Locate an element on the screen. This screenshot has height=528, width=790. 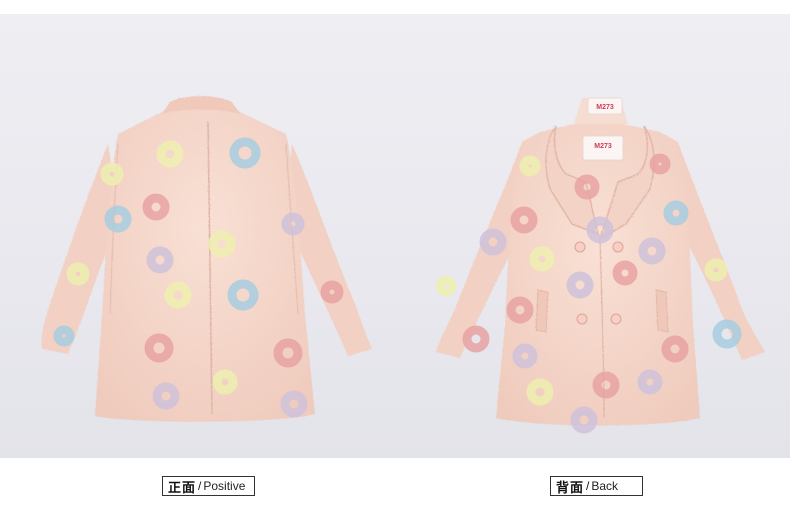
caption-back-cn: 背面 is located at coordinates (570, 488).